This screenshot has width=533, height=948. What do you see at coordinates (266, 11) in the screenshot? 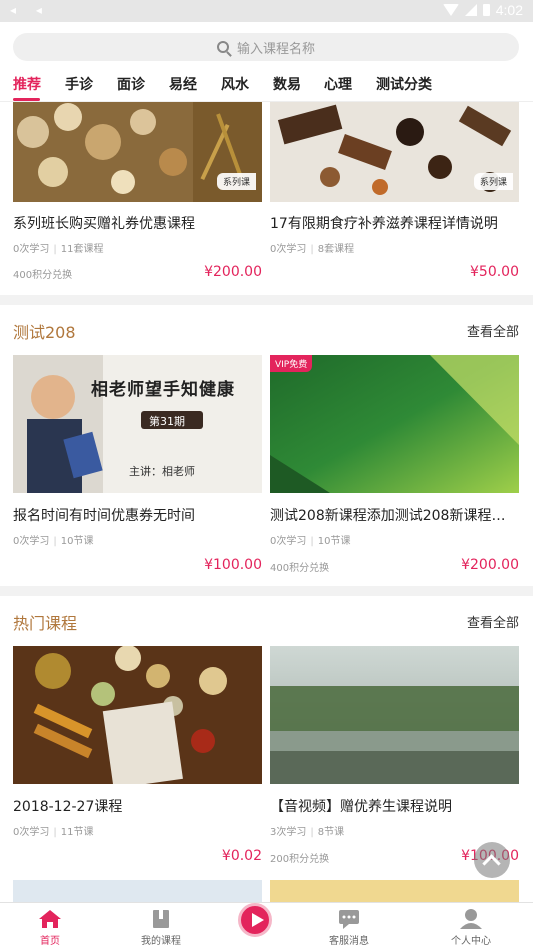
I see `status-bar: ◂ ◂ 4:02` at bounding box center [266, 11].